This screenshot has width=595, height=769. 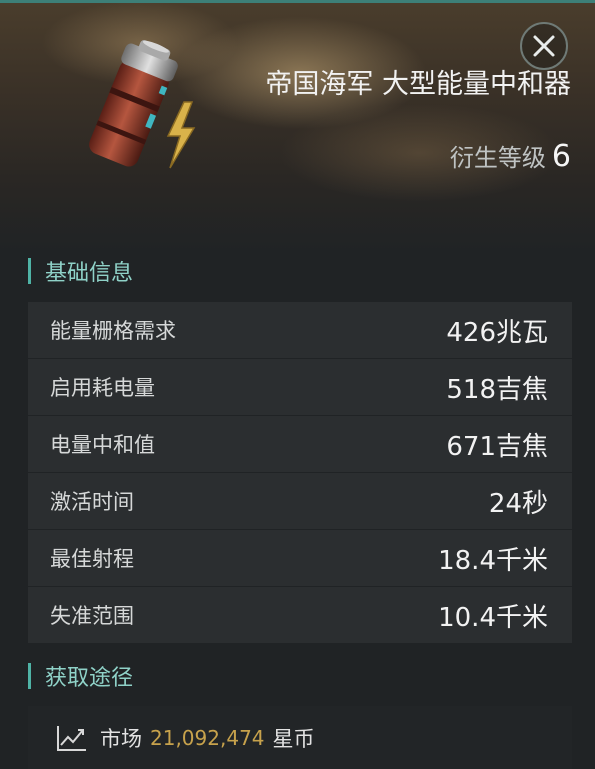 What do you see at coordinates (300, 444) in the screenshot?
I see `attribute-row: 电量中和值 671吉焦` at bounding box center [300, 444].